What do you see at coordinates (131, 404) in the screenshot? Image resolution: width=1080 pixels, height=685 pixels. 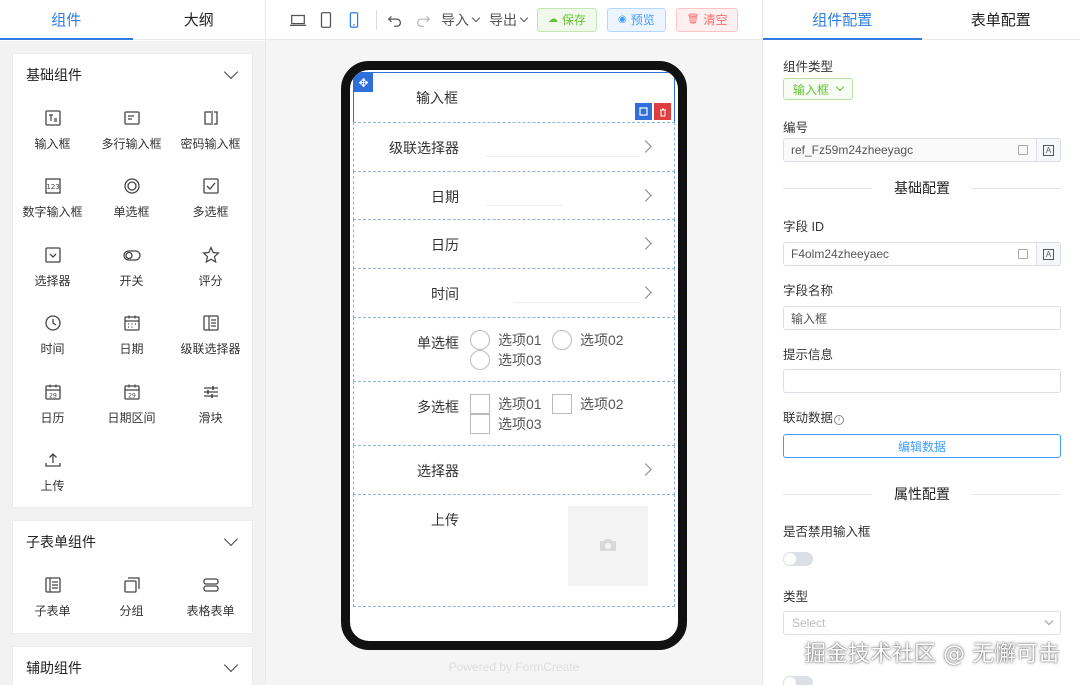 I see `component-item-date-range: 29 日期区间` at bounding box center [131, 404].